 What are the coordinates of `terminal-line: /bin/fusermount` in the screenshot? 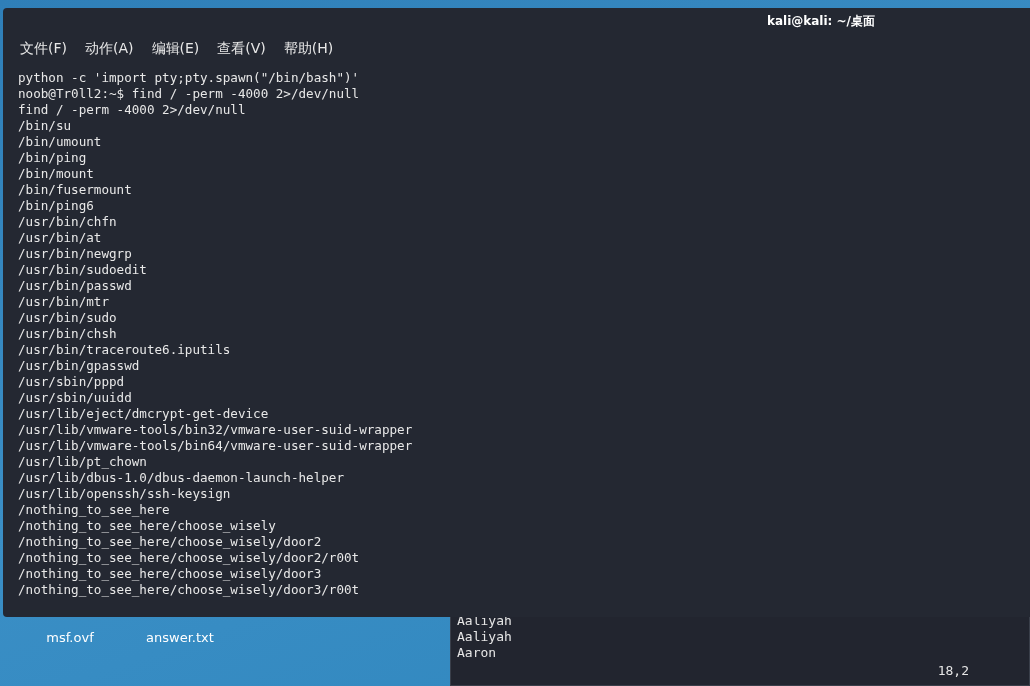 It's located at (75, 190).